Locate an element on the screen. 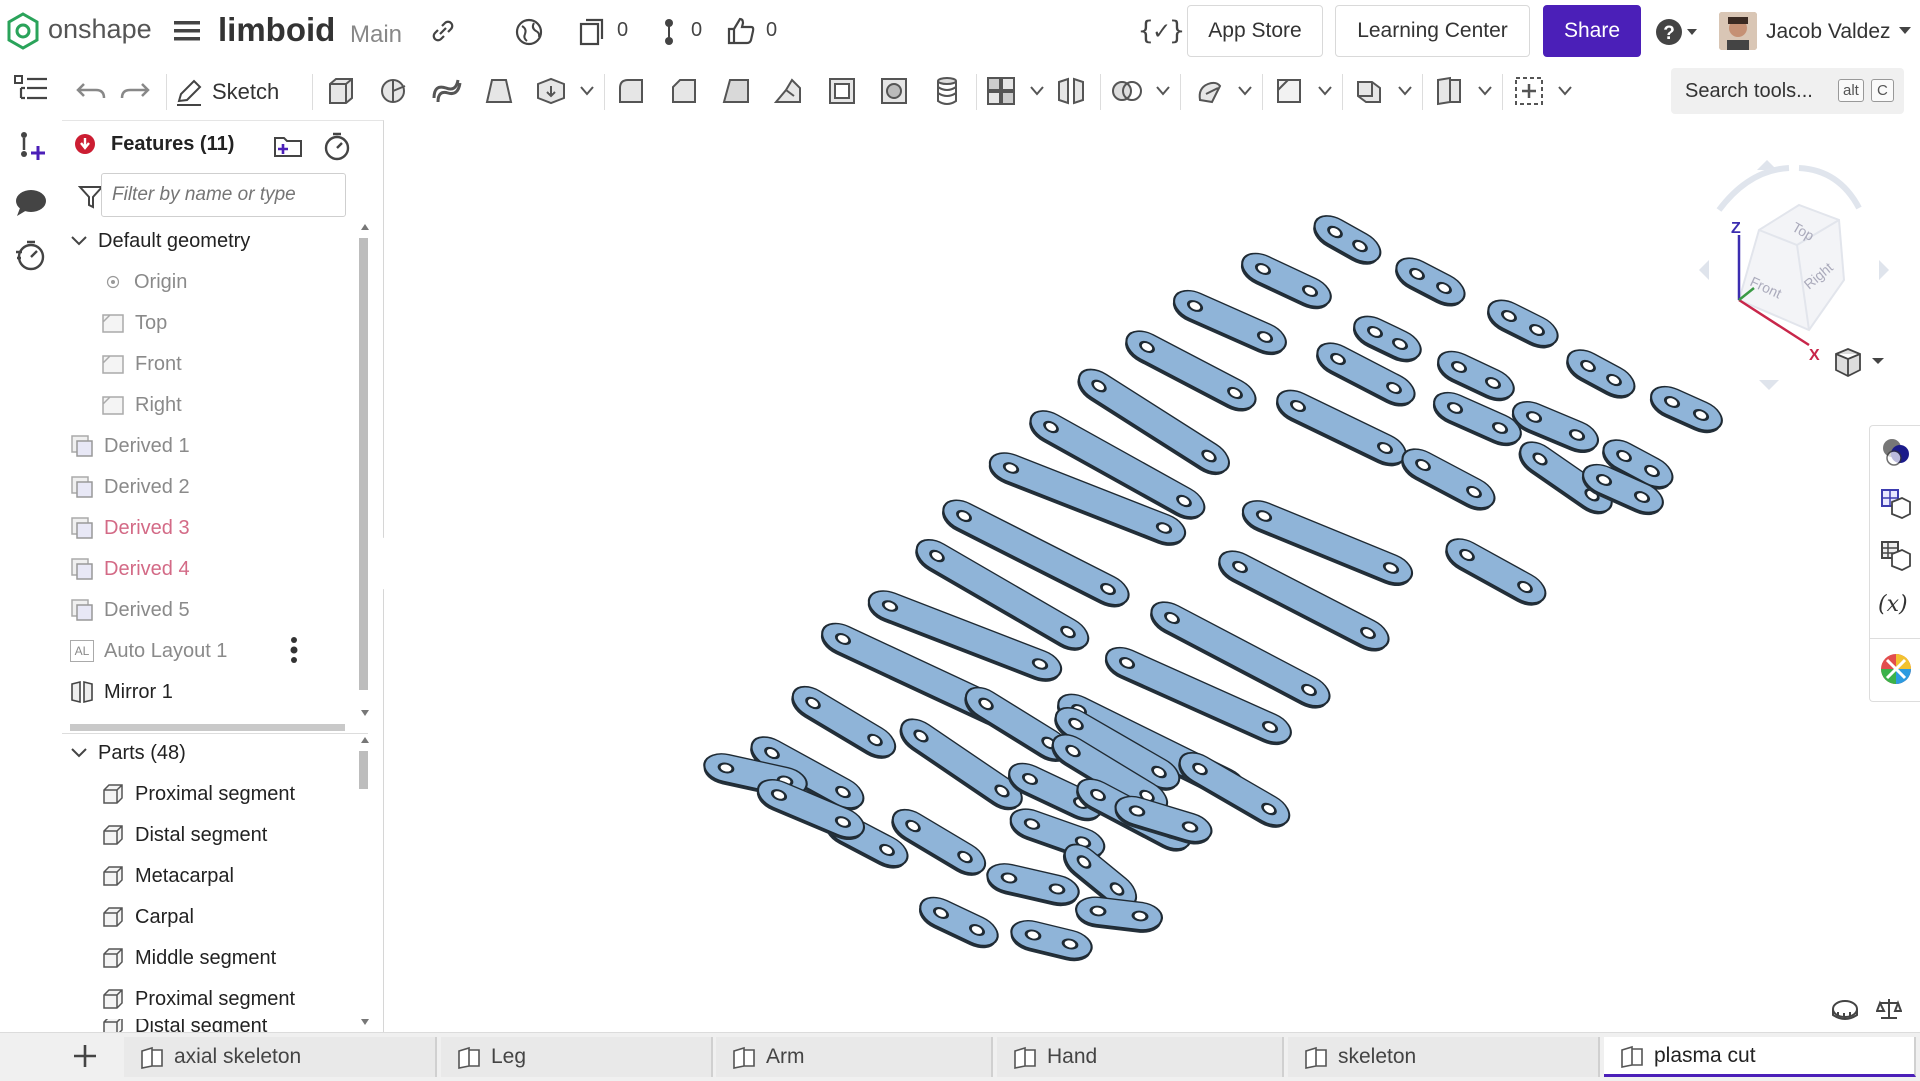 The width and height of the screenshot is (1920, 1081). sheet-metal-icon is located at coordinates (1369, 91).